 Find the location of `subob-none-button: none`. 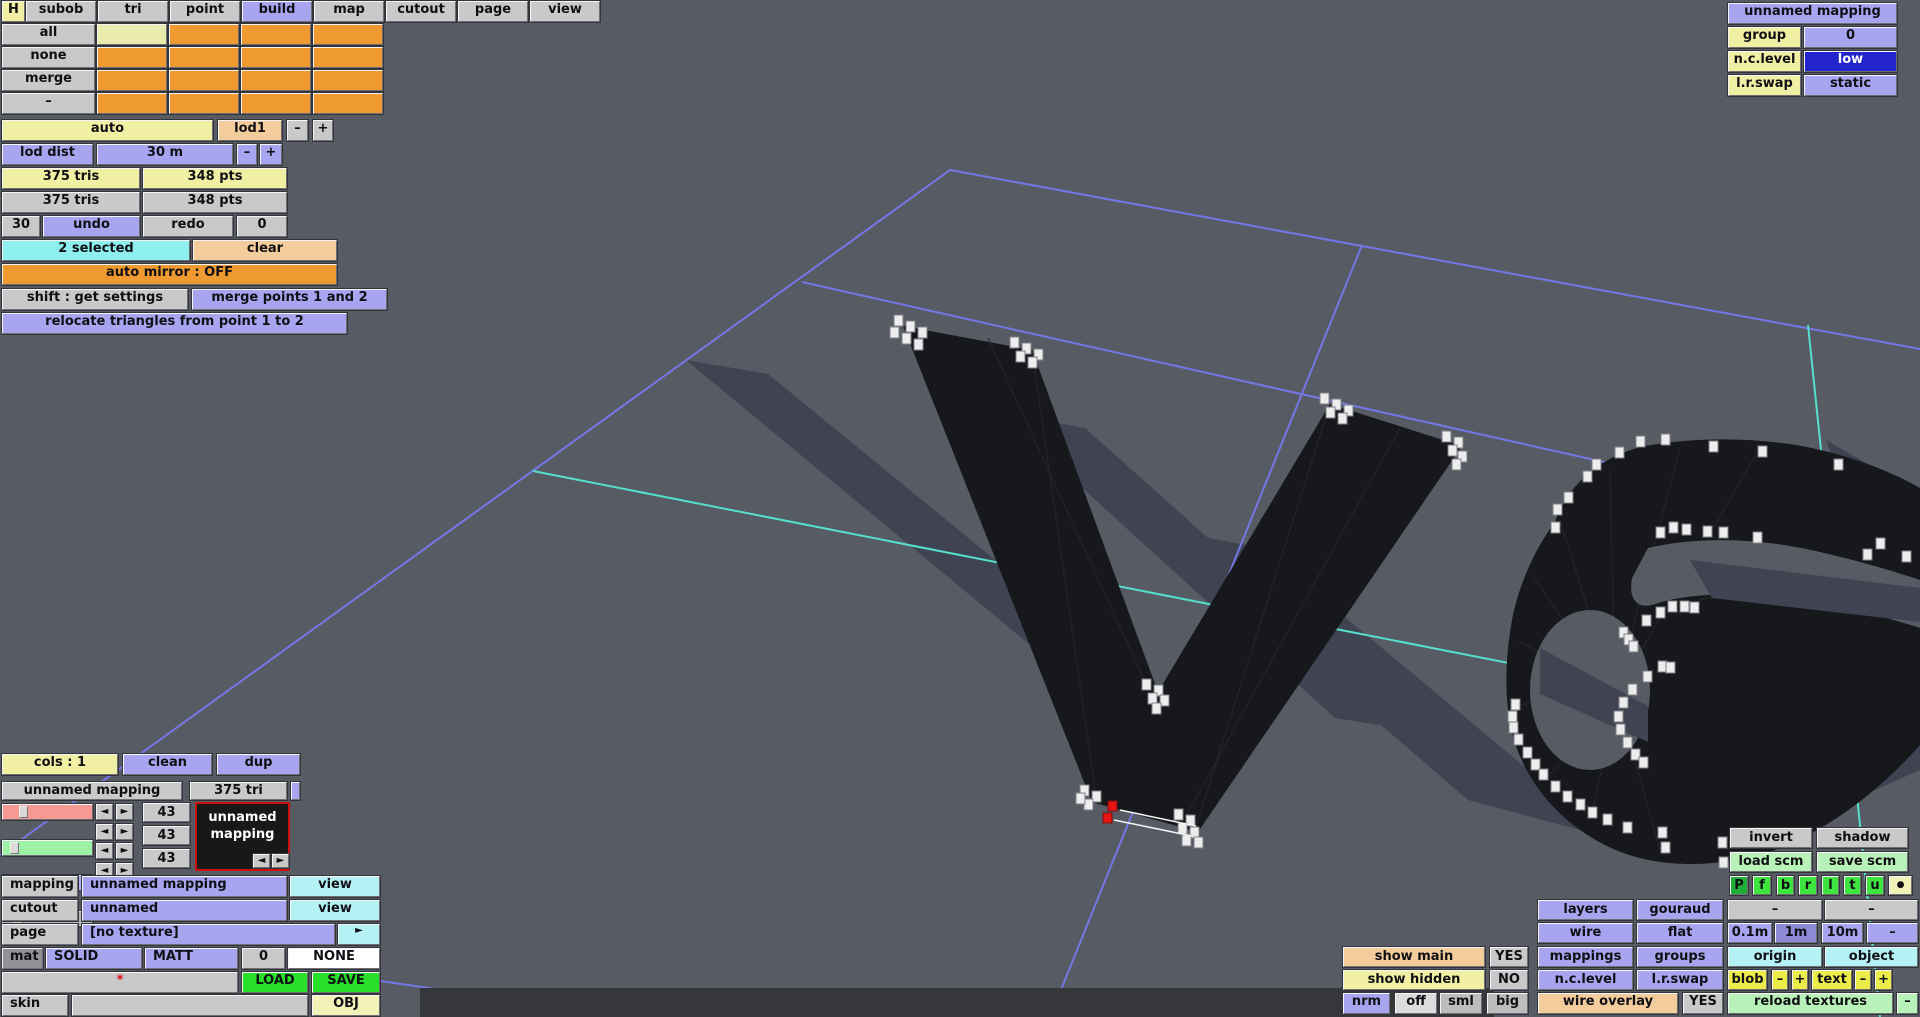

subob-none-button: none is located at coordinates (48, 57).